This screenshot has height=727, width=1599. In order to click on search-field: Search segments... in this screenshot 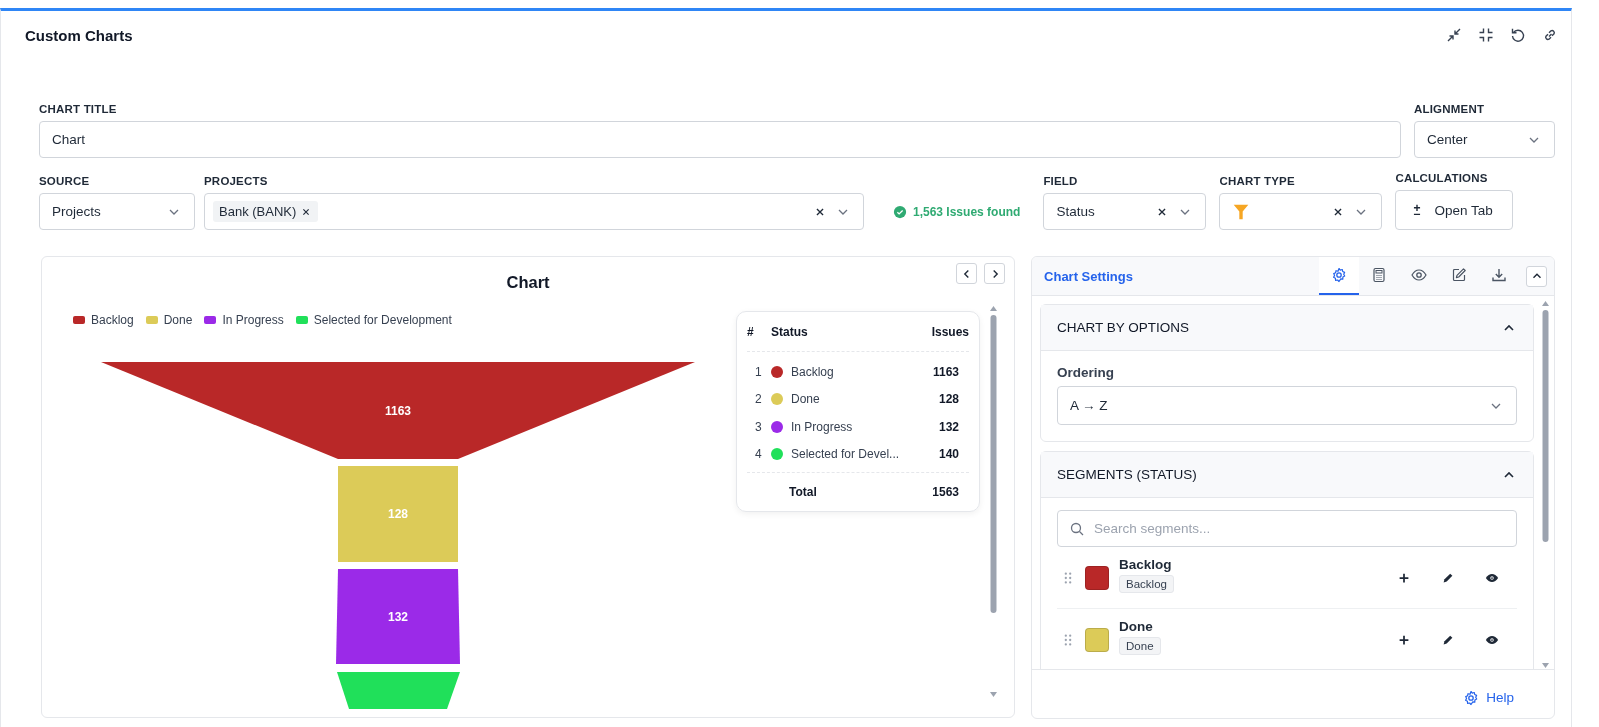, I will do `click(1287, 528)`.